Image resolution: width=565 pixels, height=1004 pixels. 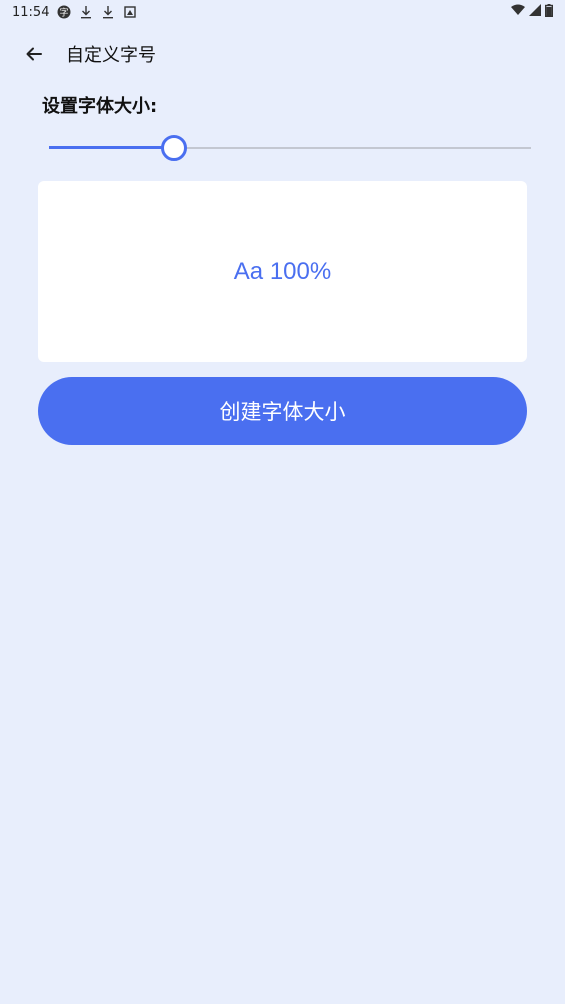 I want to click on page-title: 自定义字号, so click(x=111, y=55).